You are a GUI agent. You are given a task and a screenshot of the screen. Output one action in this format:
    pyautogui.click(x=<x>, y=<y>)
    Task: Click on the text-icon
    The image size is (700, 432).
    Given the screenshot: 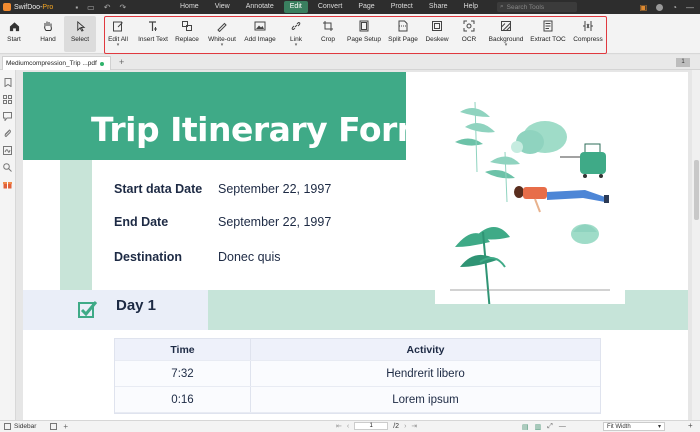 What is the action you would take?
    pyautogui.click(x=153, y=26)
    